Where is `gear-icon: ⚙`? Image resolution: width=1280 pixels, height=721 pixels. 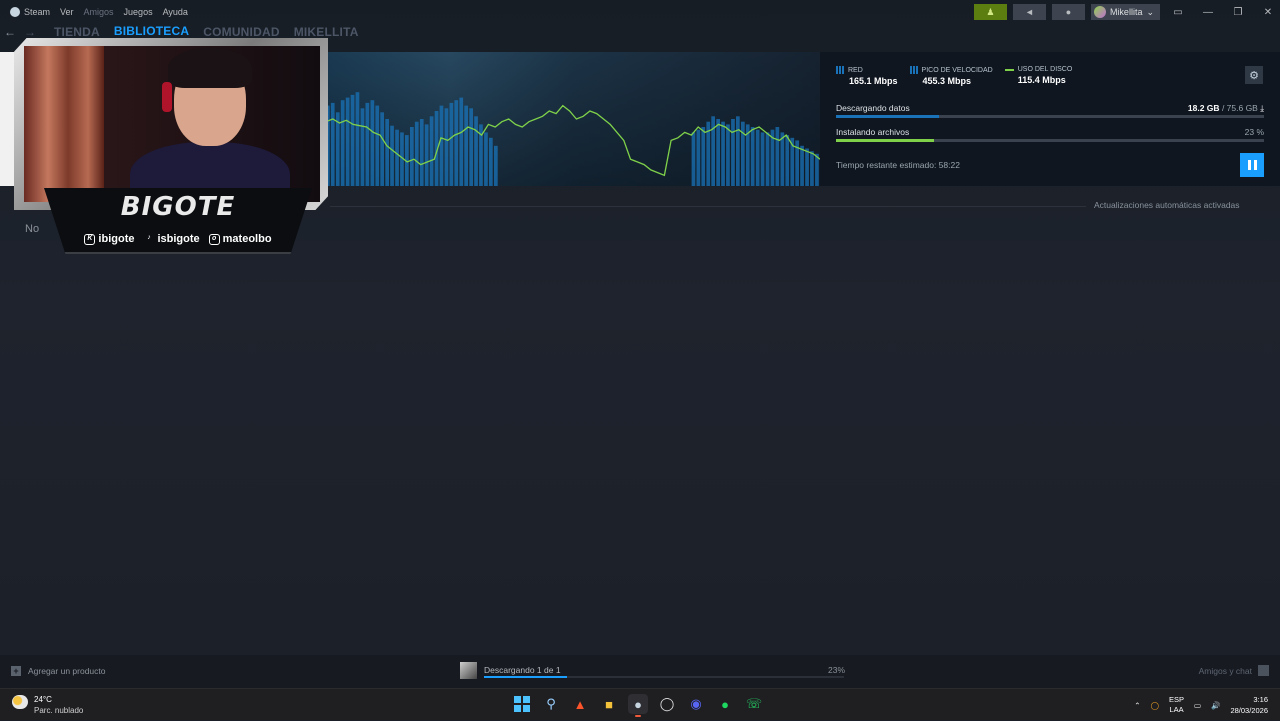 gear-icon: ⚙ is located at coordinates (1254, 75).